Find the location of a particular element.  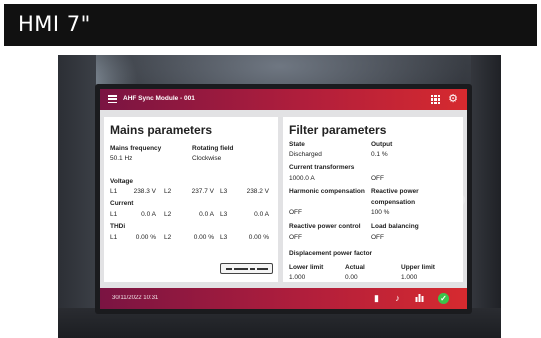

reactive-compensation-value: 100 % is located at coordinates (380, 212).